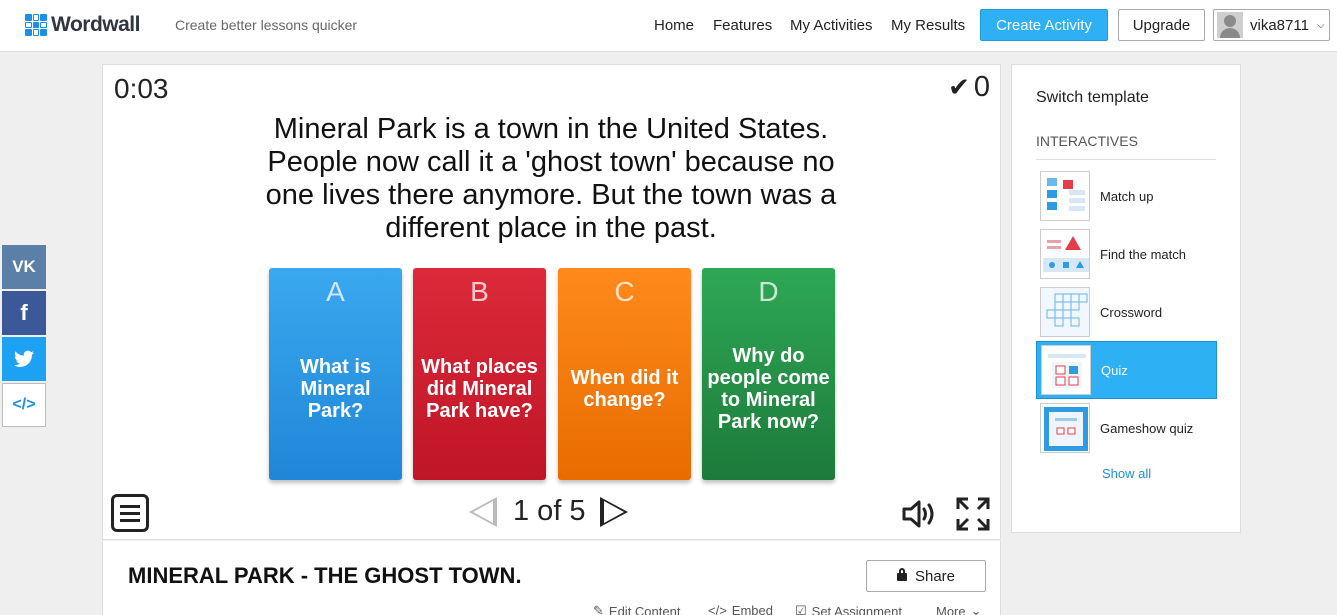 The image size is (1337, 615). Describe the element at coordinates (752, 609) in the screenshot. I see `embed-label: Embed` at that location.